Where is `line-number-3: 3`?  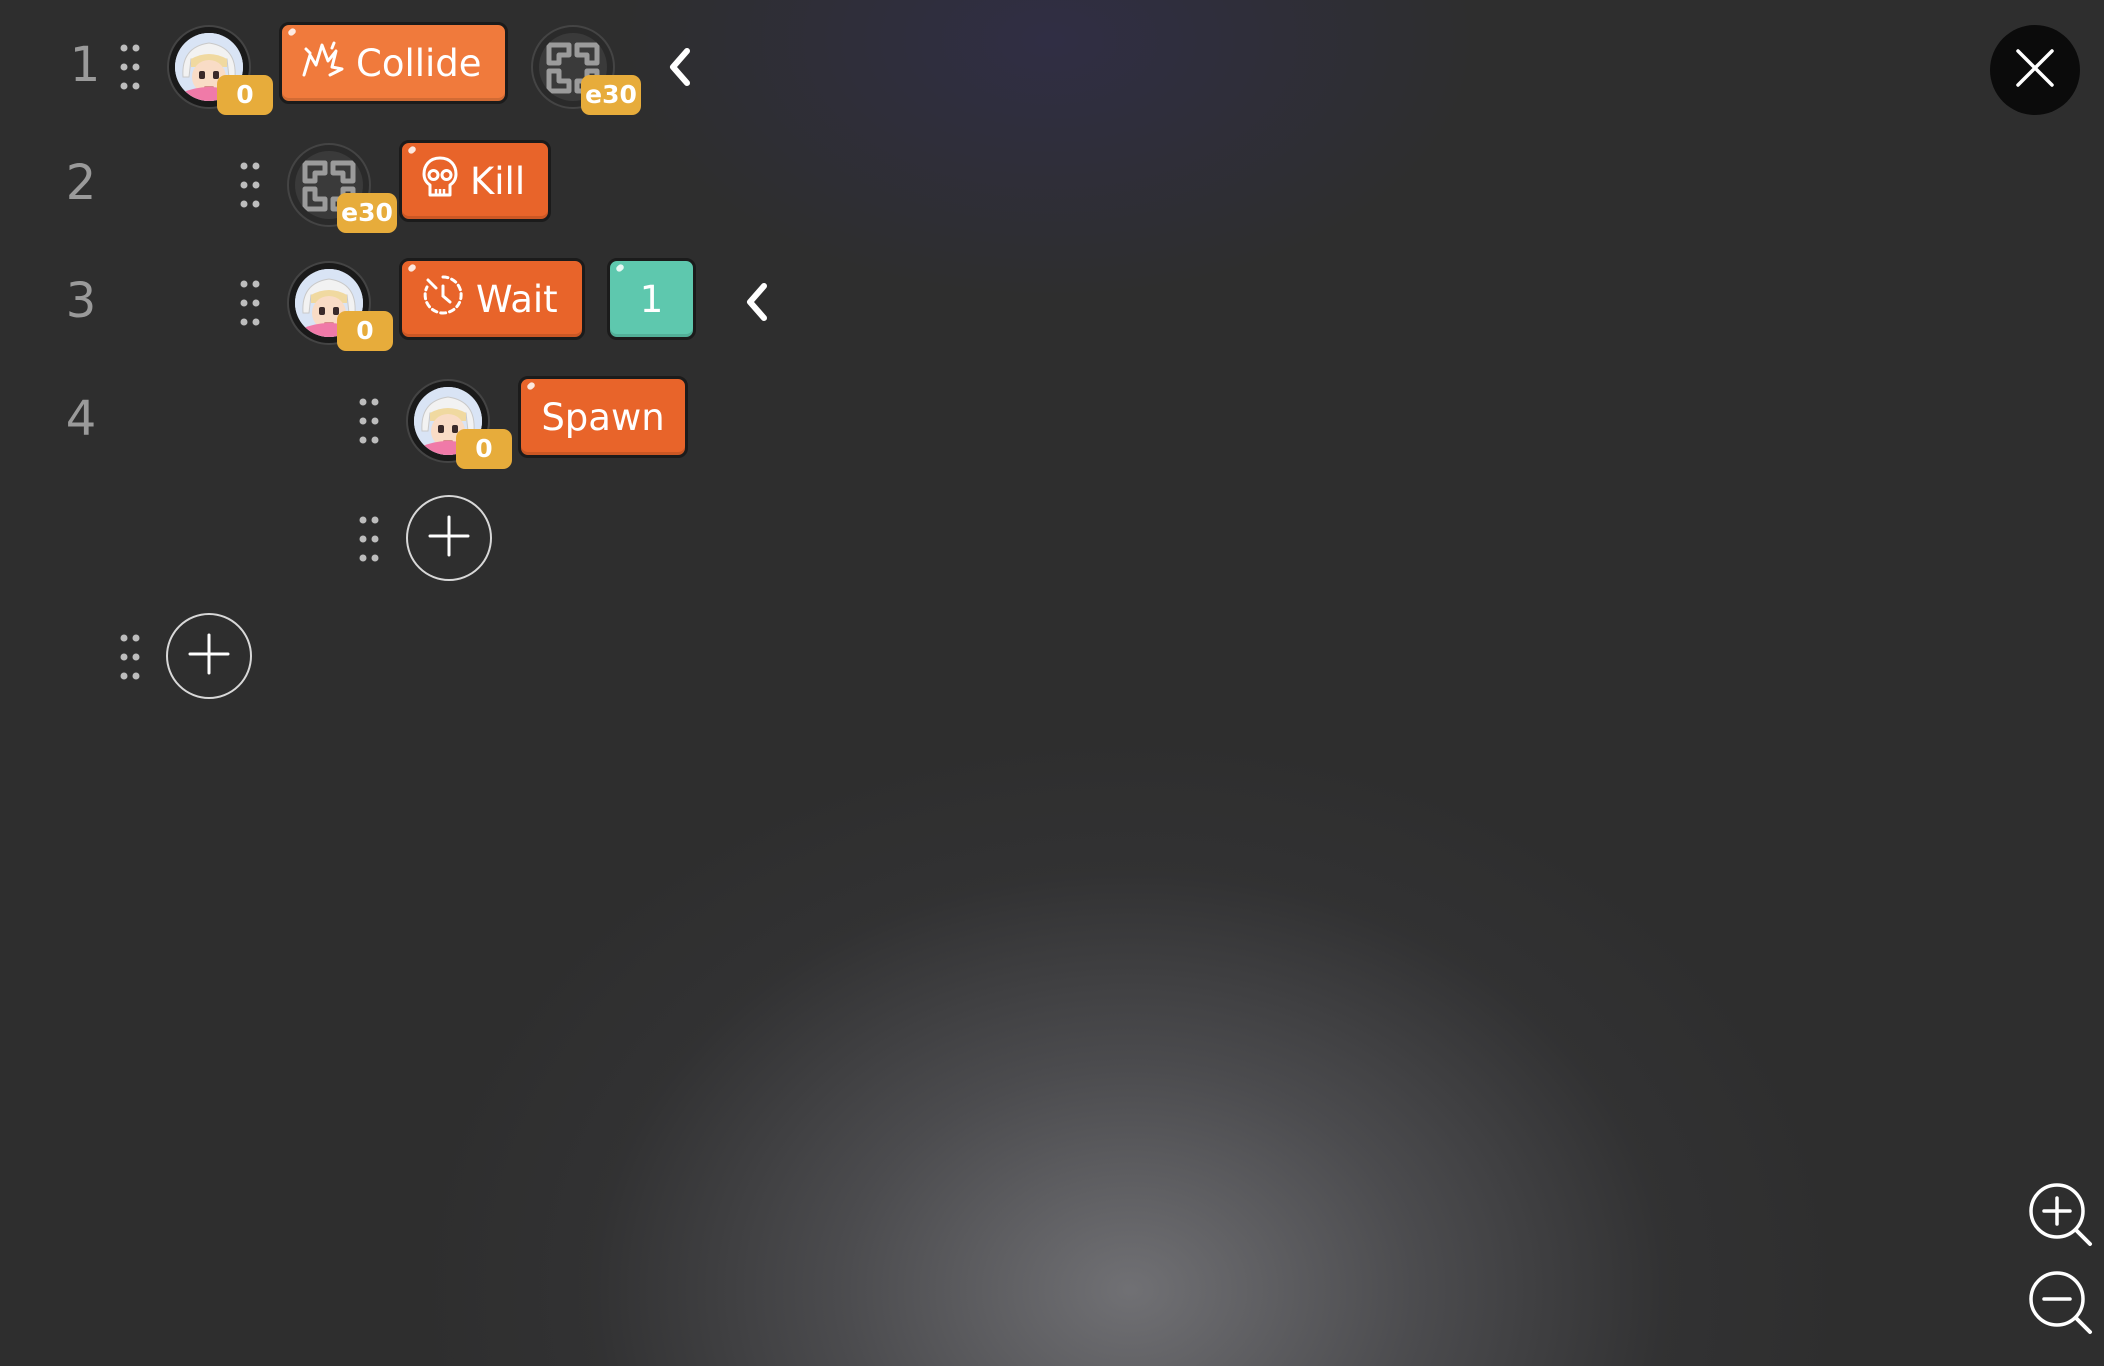 line-number-3: 3 is located at coordinates (81, 301).